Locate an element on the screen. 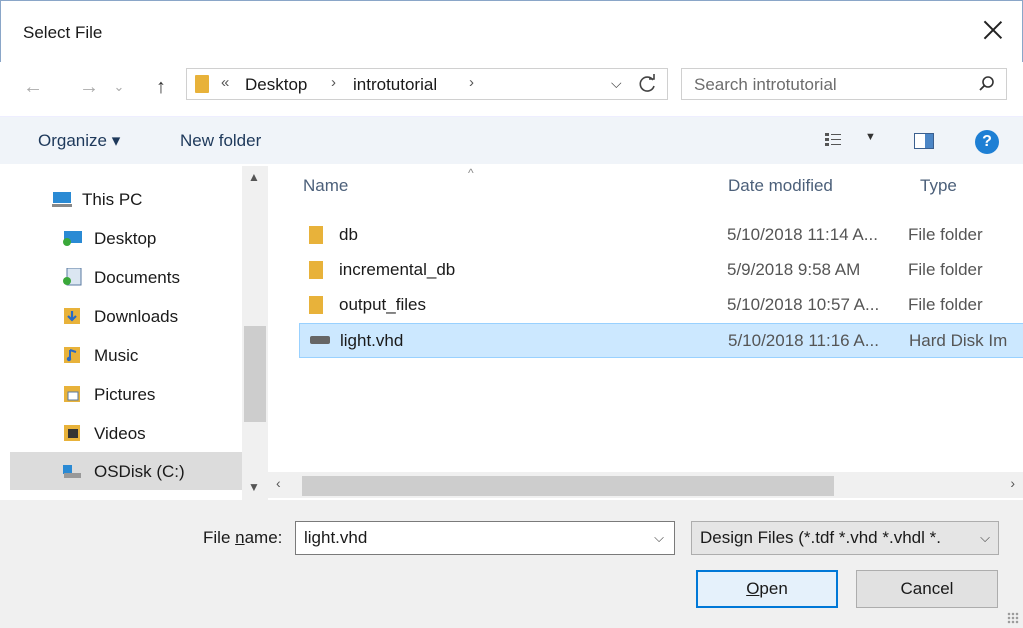  recent-locations-icon: ⌄ is located at coordinates (119, 87).